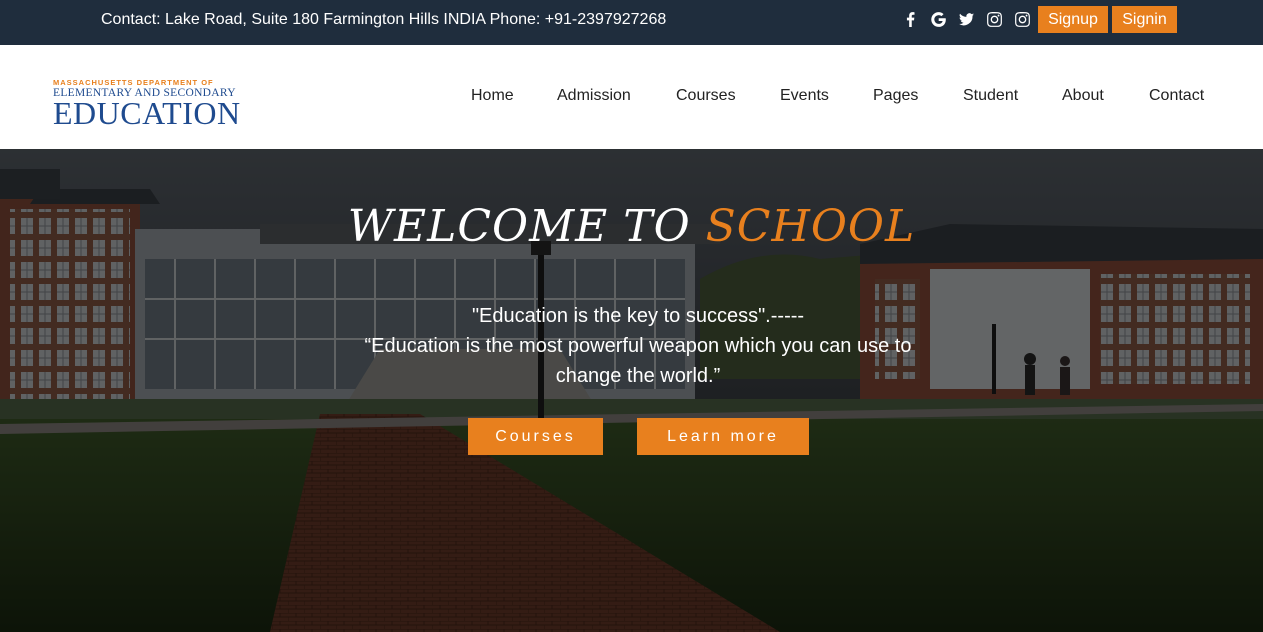 This screenshot has height=632, width=1263. I want to click on logo-line-1: MASSACHUSETTS DEPARTMENT OF, so click(133, 82).